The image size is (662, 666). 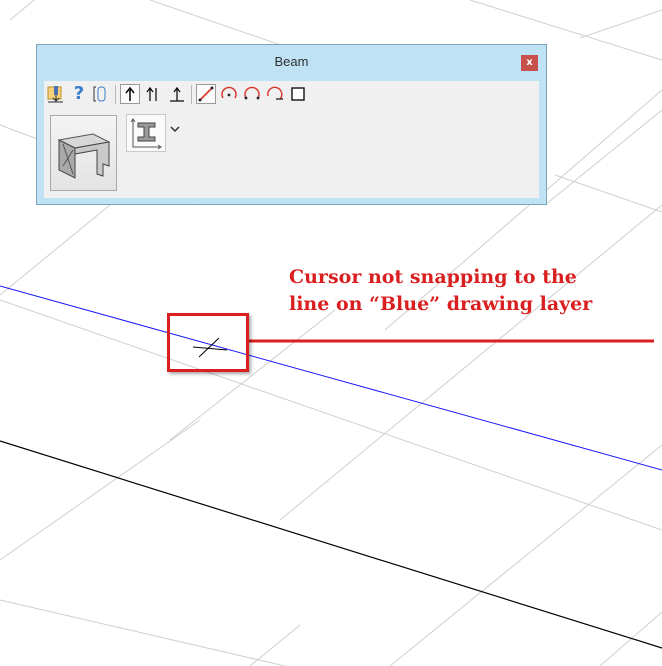 What do you see at coordinates (153, 94) in the screenshot?
I see `dual-direction-icon` at bounding box center [153, 94].